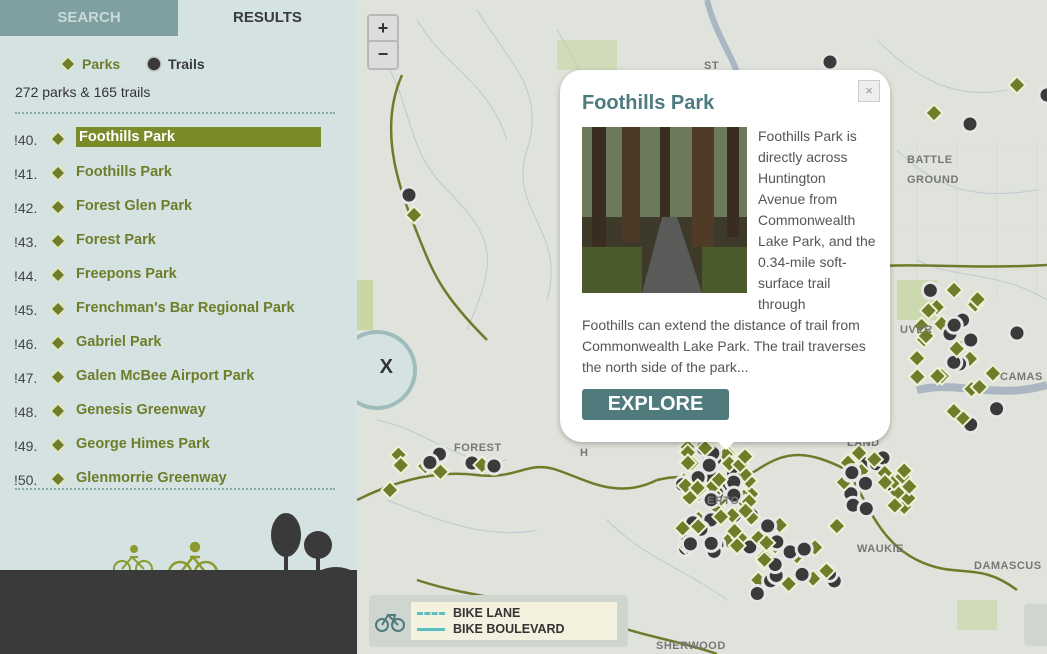 The width and height of the screenshot is (1047, 654). What do you see at coordinates (509, 629) in the screenshot?
I see `bike-boulevard-label: BIKE BOULEVARD` at bounding box center [509, 629].